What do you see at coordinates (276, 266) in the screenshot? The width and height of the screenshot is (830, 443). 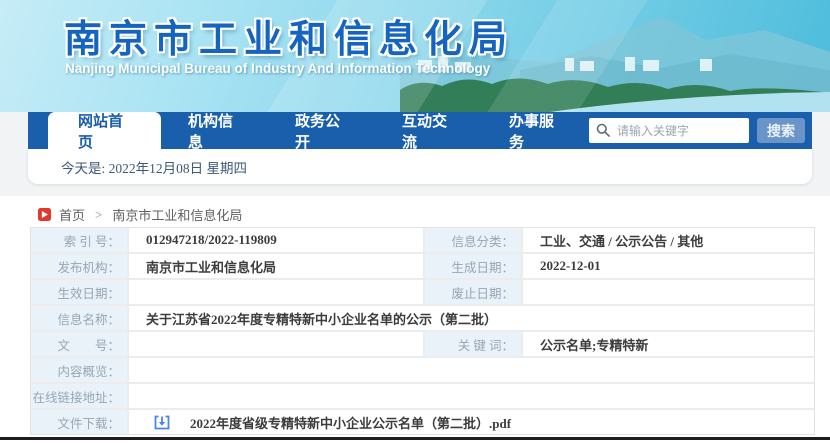 I see `value-publisher: 南京市工业和信息化局` at bounding box center [276, 266].